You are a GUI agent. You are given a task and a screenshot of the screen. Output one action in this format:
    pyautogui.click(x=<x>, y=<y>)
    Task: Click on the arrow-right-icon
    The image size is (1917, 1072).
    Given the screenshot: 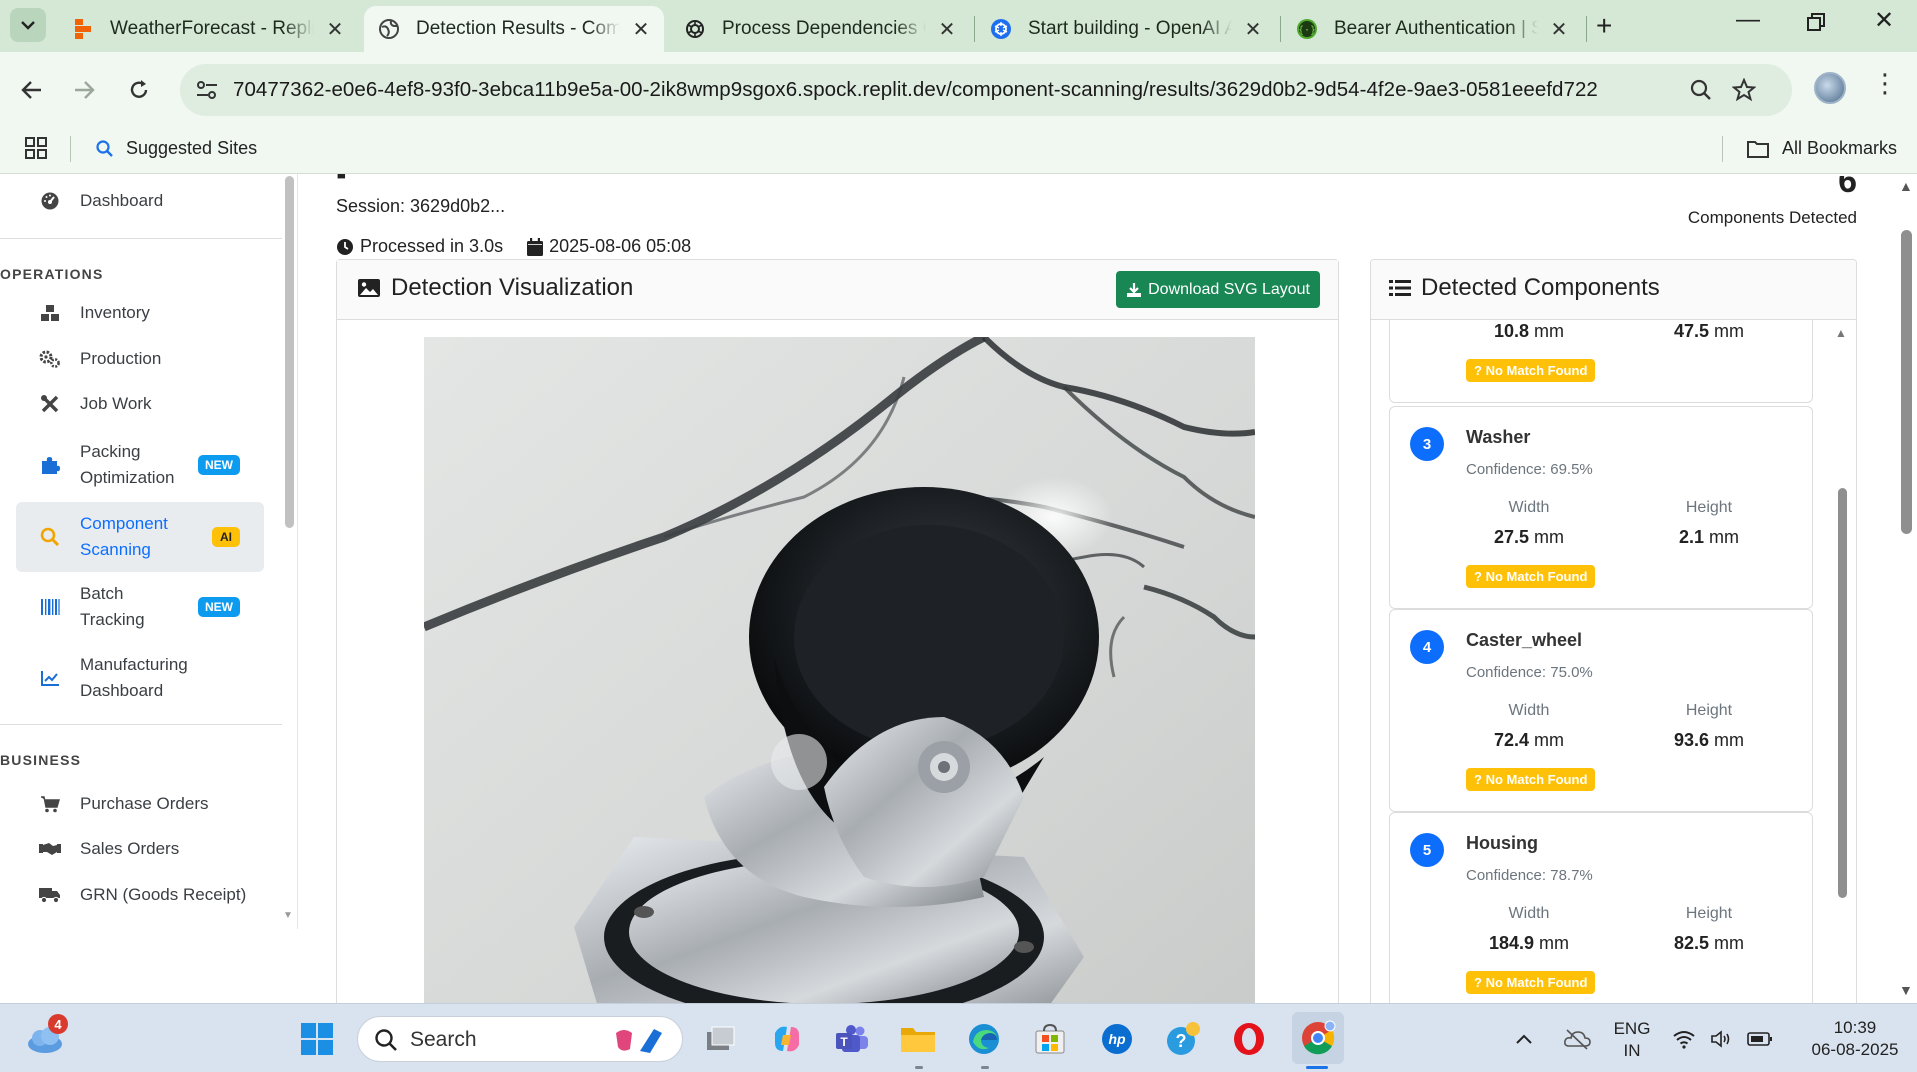 What is the action you would take?
    pyautogui.click(x=85, y=90)
    